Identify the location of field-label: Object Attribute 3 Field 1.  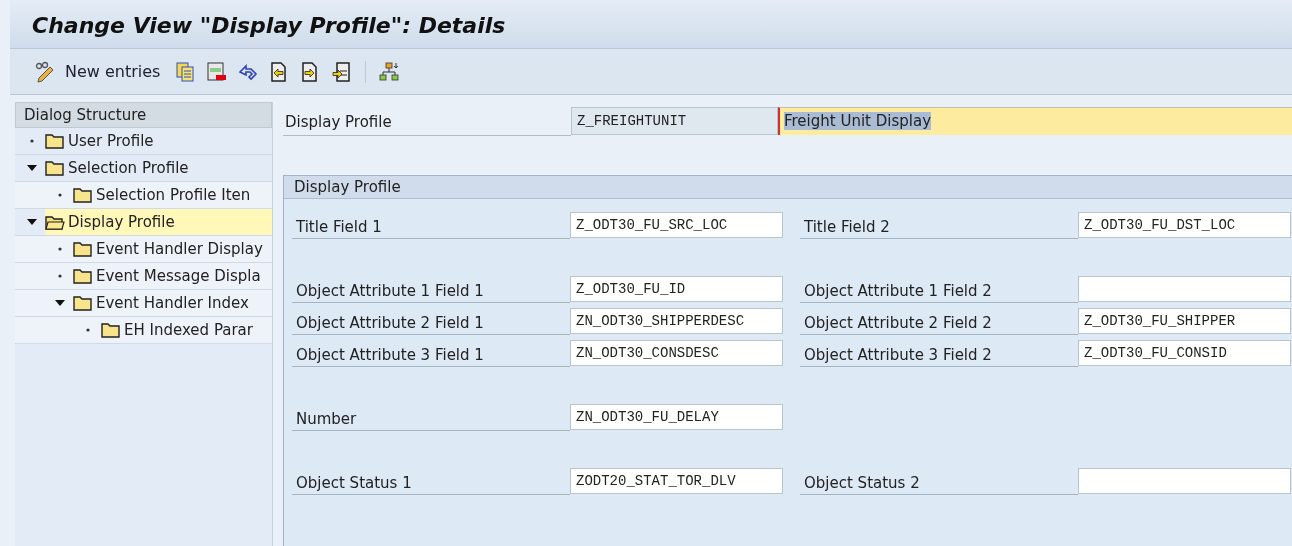
(431, 353).